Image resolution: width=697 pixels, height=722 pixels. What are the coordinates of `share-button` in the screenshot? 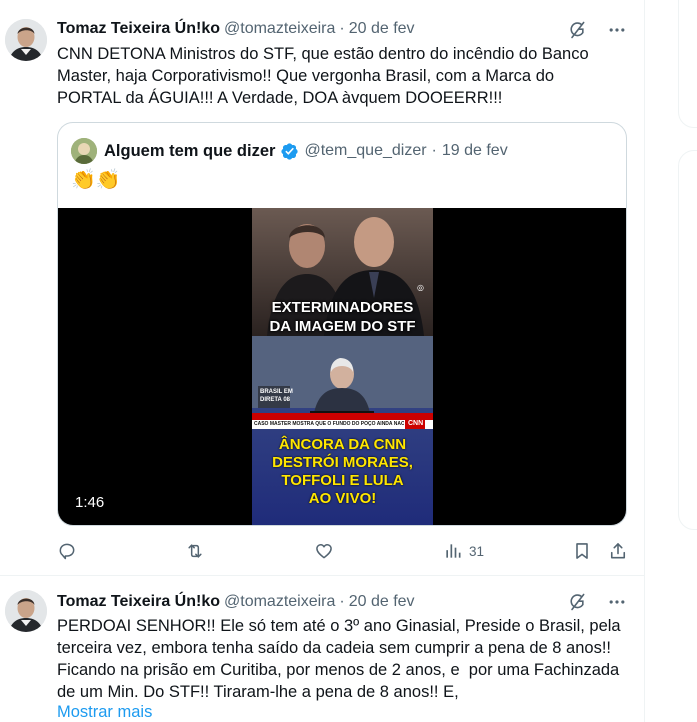 It's located at (618, 551).